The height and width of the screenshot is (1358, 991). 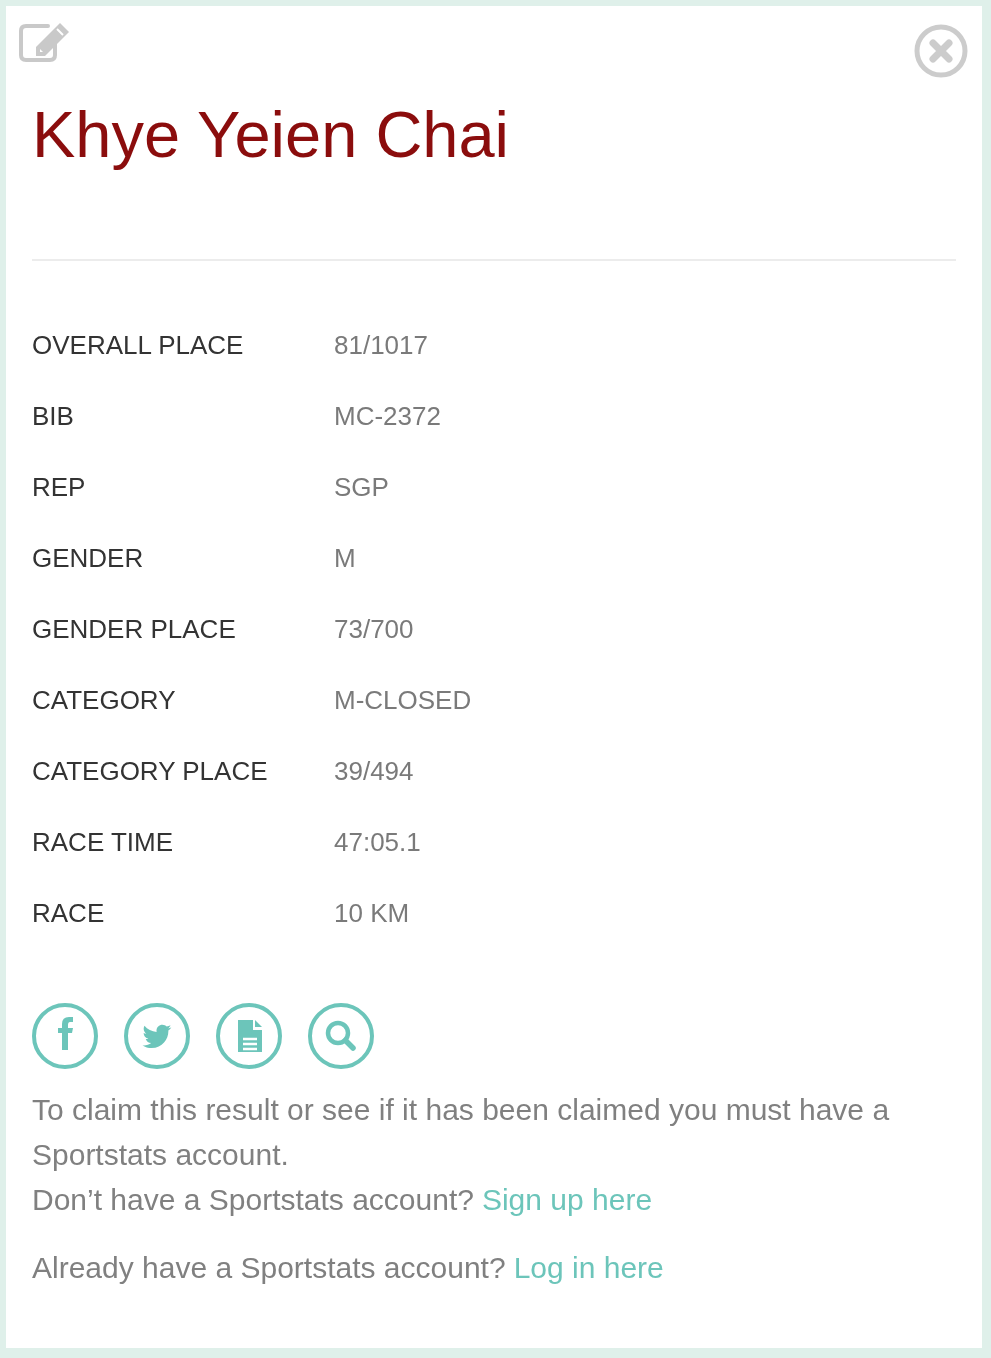 I want to click on detail-value: SGP, so click(x=361, y=487).